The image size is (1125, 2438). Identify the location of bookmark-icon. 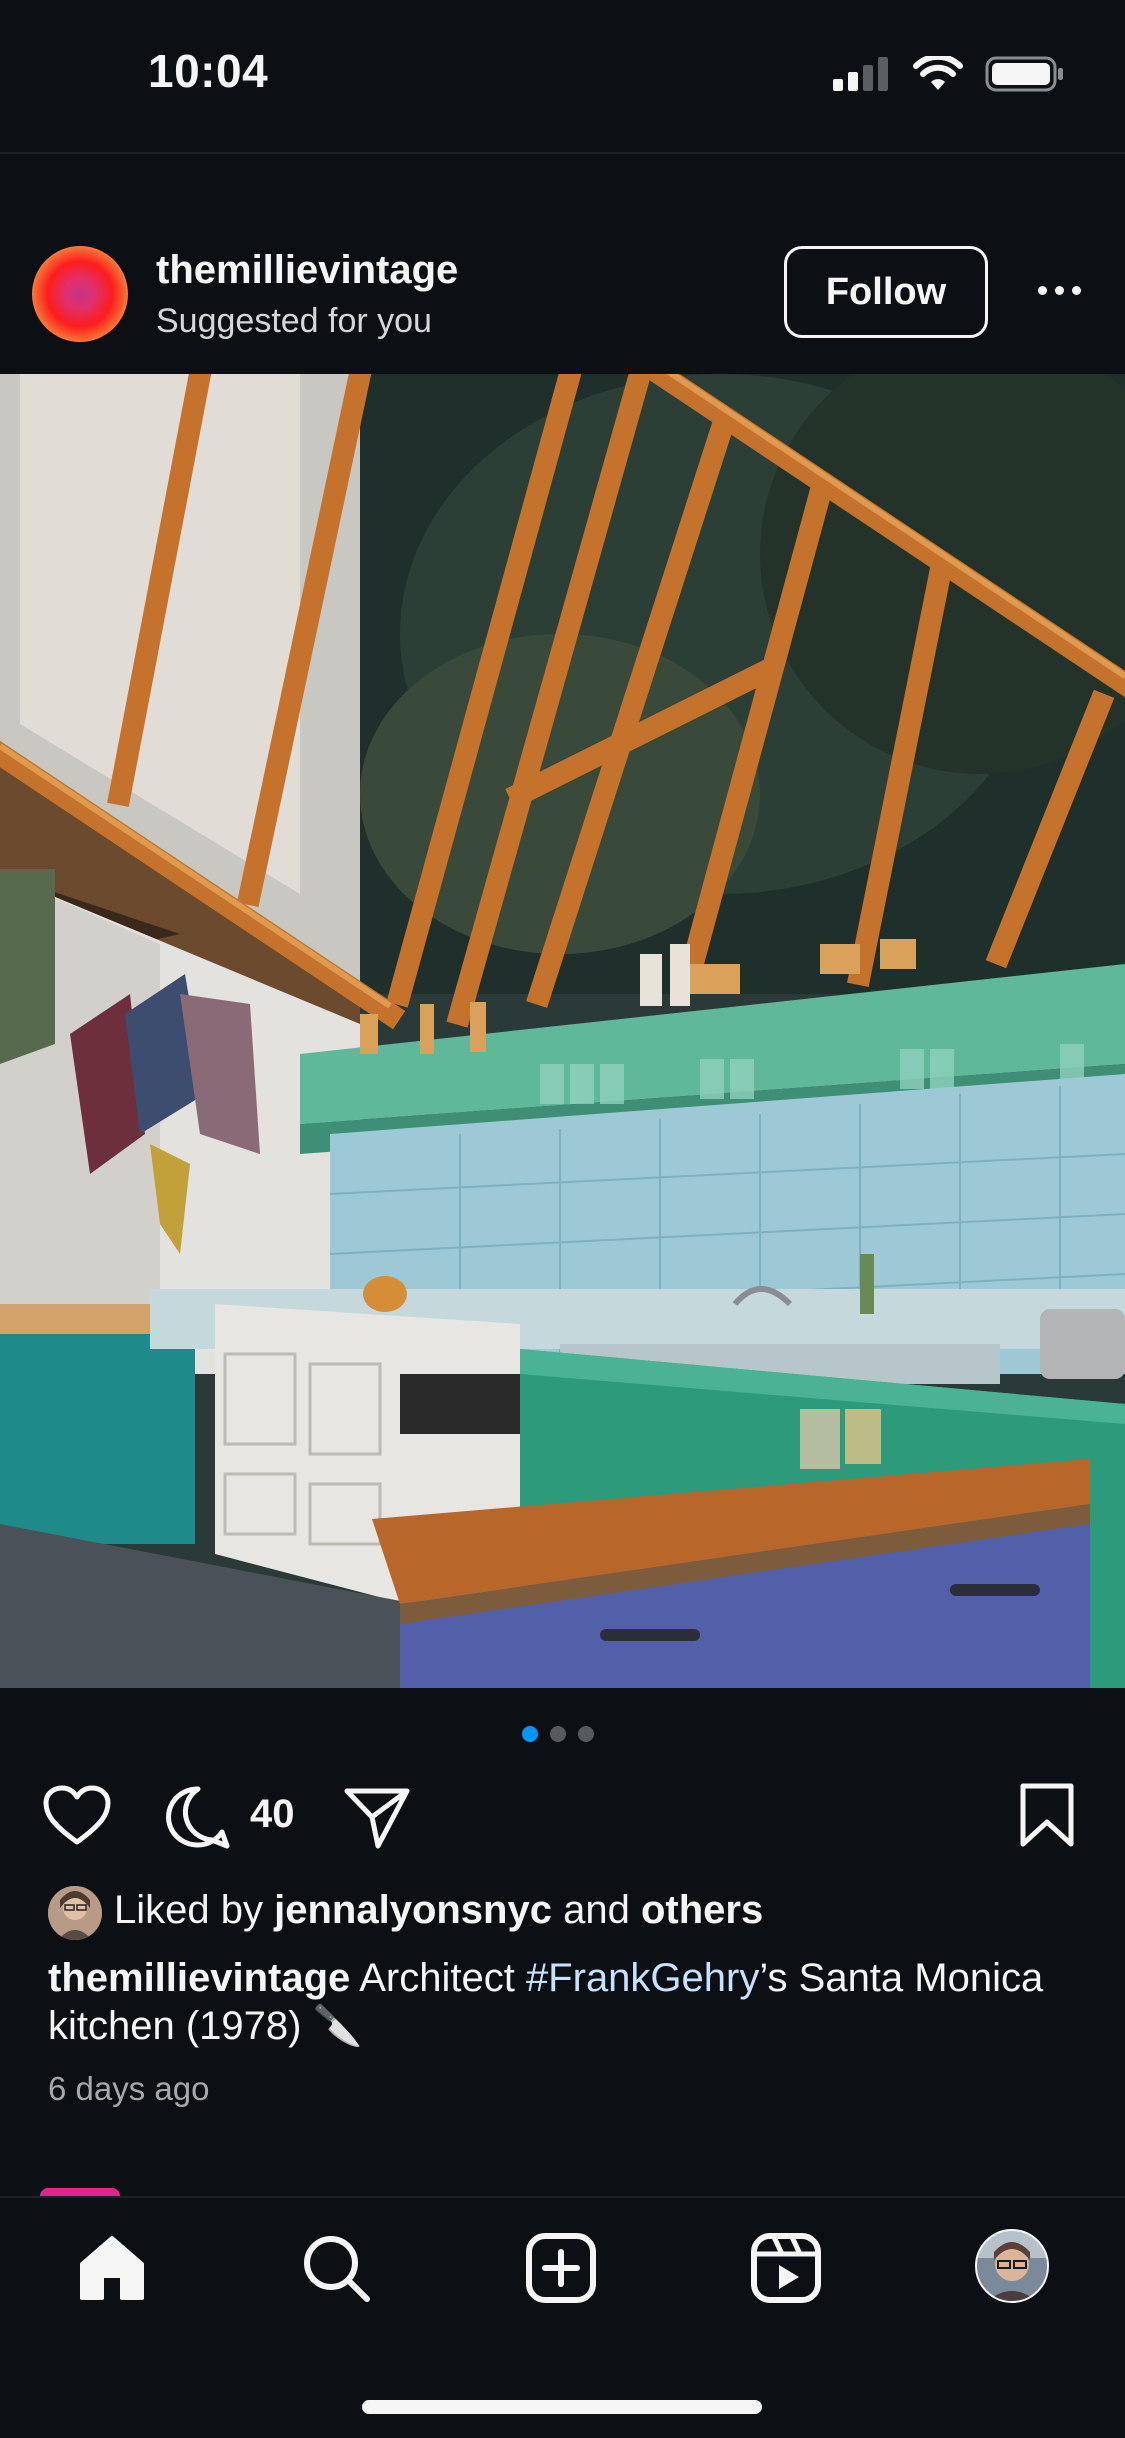
(1047, 1815).